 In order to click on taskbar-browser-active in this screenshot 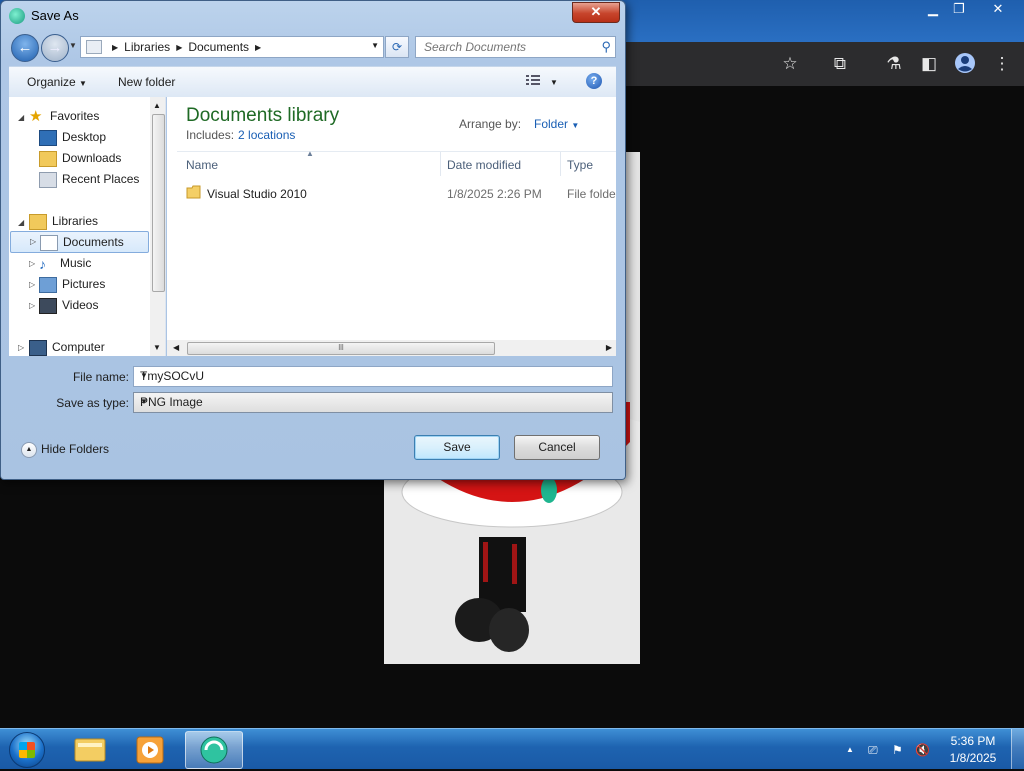, I will do `click(214, 750)`.